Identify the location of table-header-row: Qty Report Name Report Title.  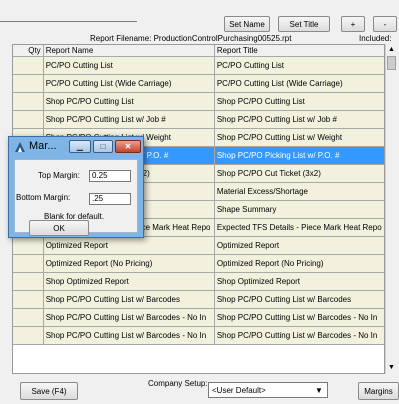
(198, 51).